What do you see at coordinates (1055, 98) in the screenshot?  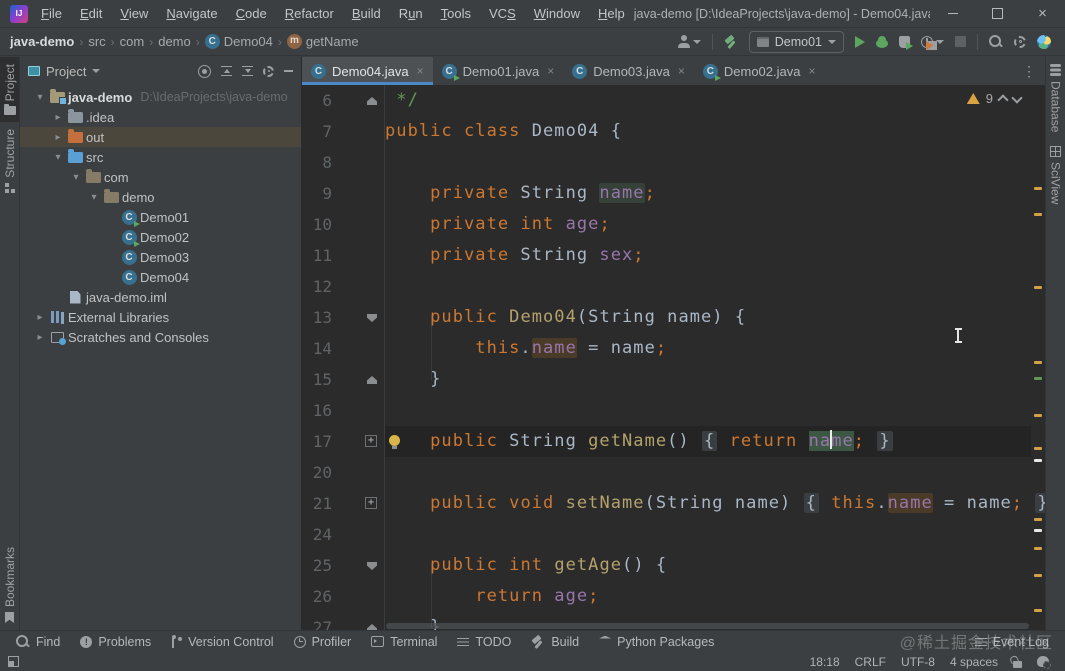 I see `stripe-tab-database: Database` at bounding box center [1055, 98].